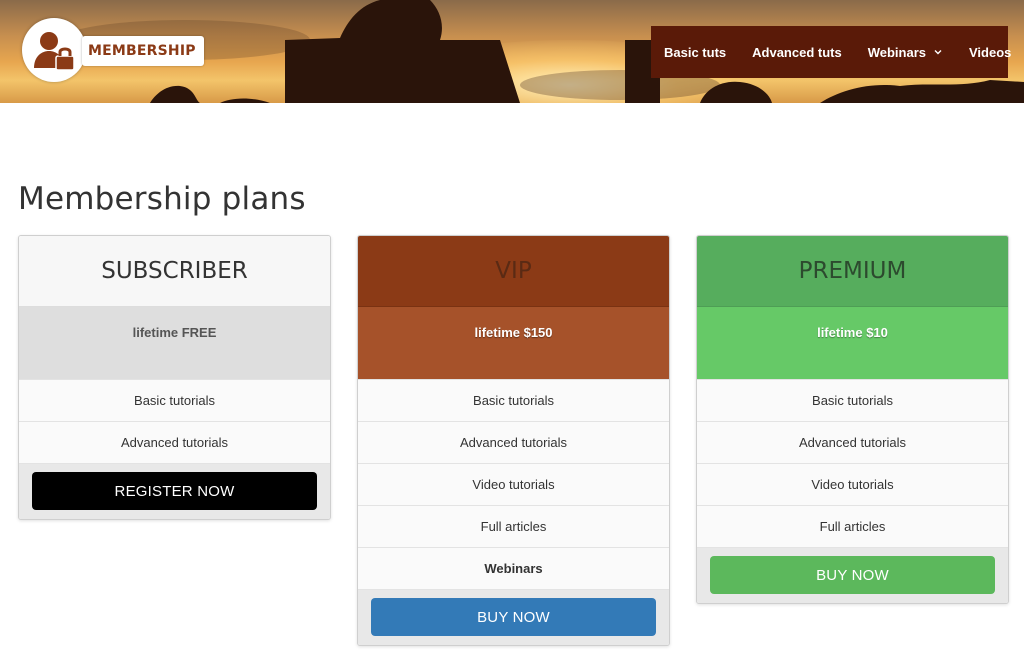 The height and width of the screenshot is (657, 1024). What do you see at coordinates (938, 52) in the screenshot?
I see `chevron-down-icon` at bounding box center [938, 52].